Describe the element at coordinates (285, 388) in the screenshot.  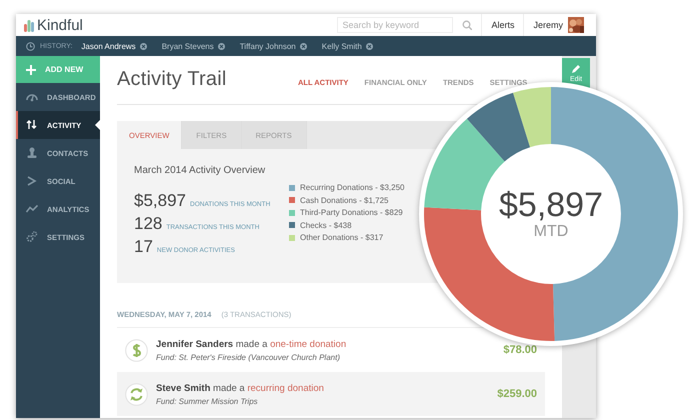
I see `donation-link: recurring donation` at that location.